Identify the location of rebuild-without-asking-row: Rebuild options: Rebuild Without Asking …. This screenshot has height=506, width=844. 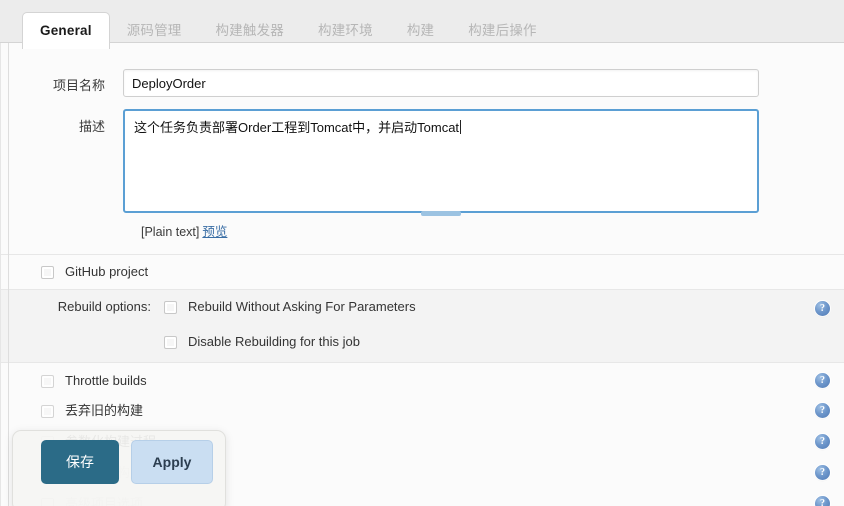
(422, 306).